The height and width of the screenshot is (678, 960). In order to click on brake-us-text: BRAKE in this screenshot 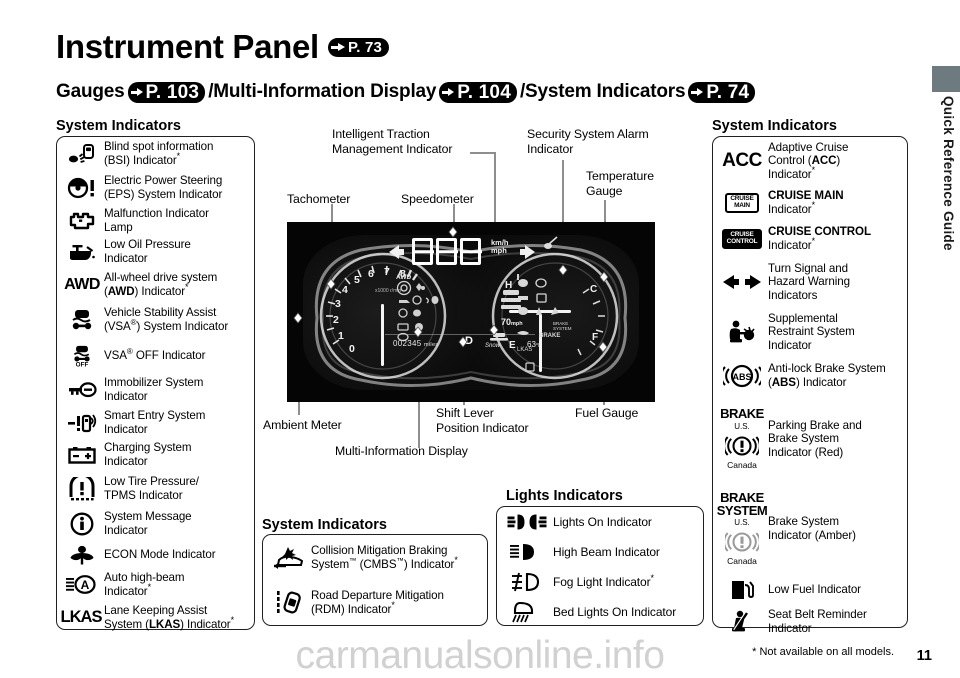, I will do `click(742, 414)`.